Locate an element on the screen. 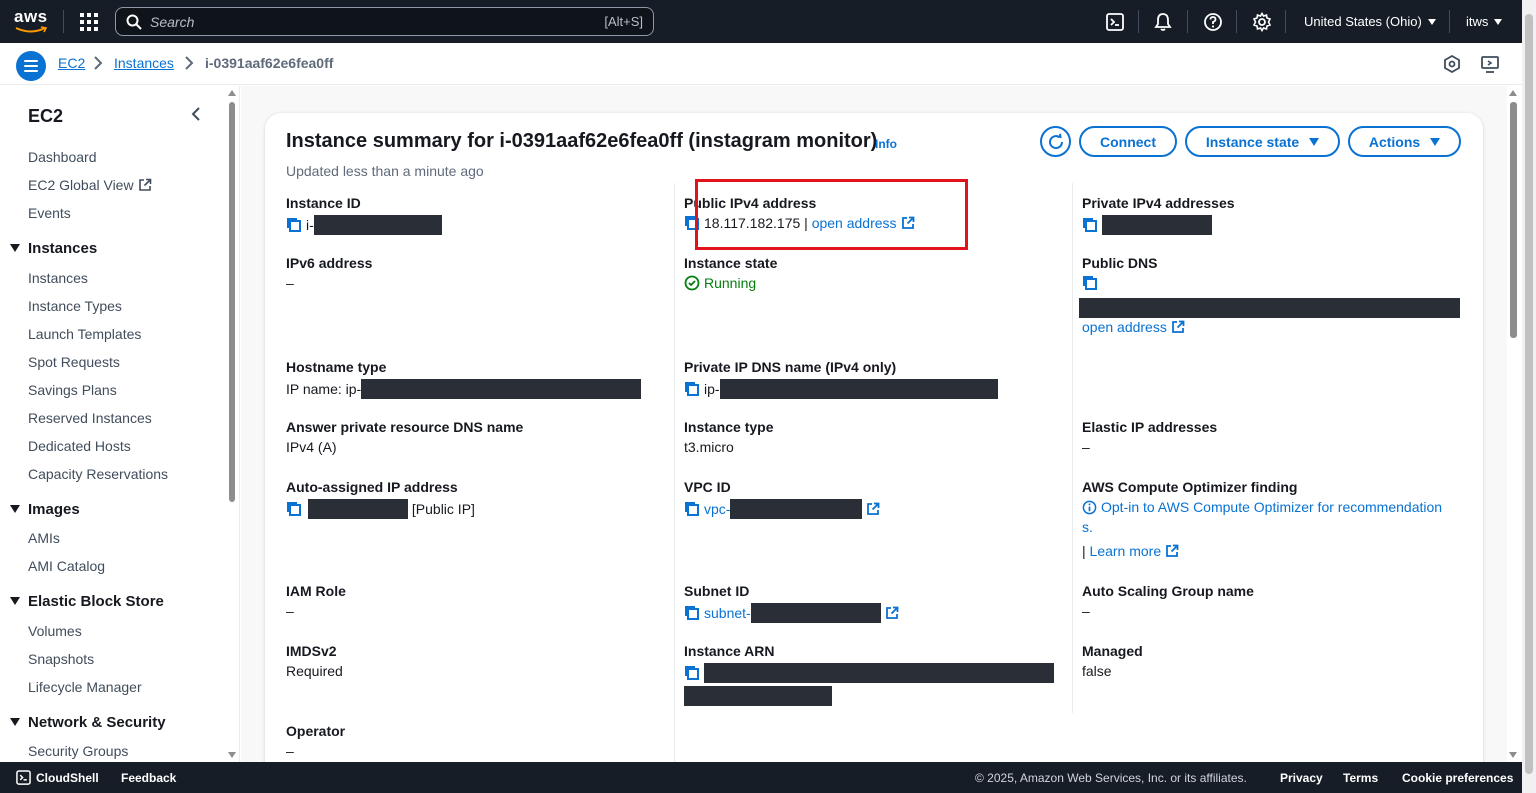  services-grid-icon is located at coordinates (89, 22).